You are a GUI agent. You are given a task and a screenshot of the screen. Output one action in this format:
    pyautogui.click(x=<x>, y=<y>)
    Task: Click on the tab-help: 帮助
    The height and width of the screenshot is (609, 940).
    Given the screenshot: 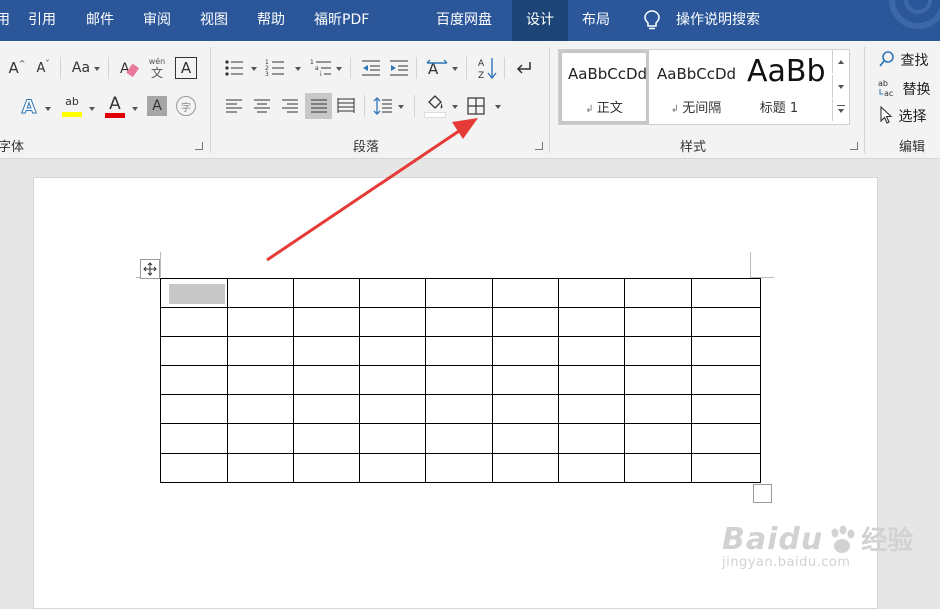 What is the action you would take?
    pyautogui.click(x=271, y=20)
    